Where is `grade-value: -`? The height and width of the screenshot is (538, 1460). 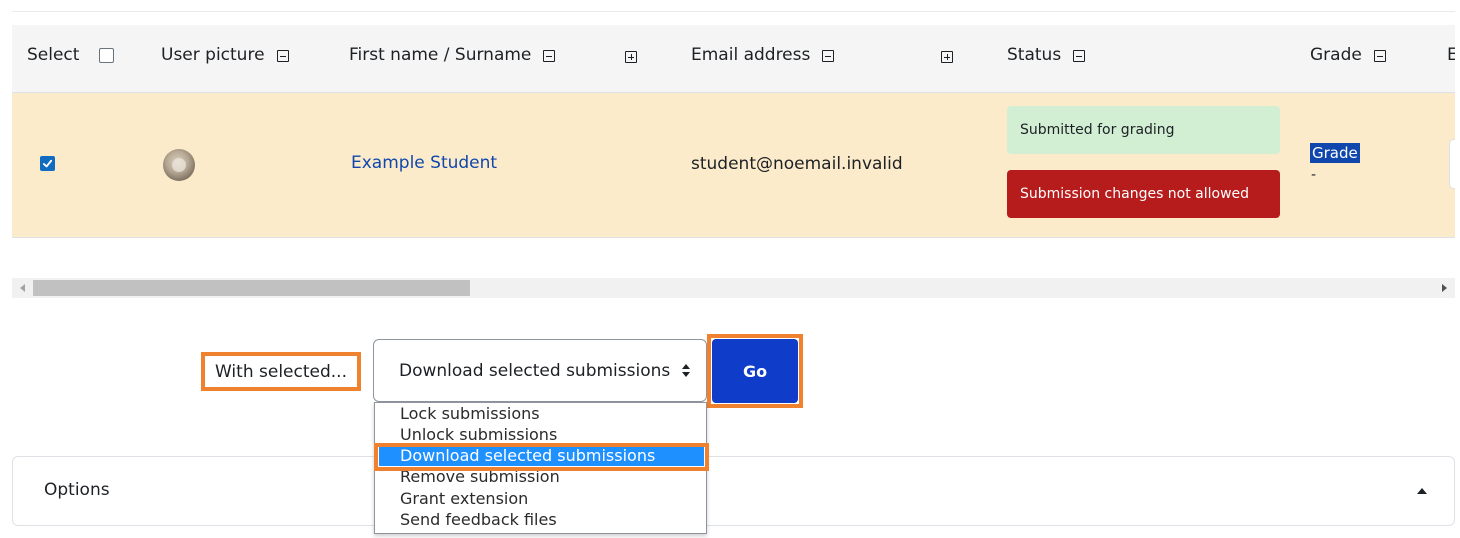 grade-value: - is located at coordinates (1314, 175).